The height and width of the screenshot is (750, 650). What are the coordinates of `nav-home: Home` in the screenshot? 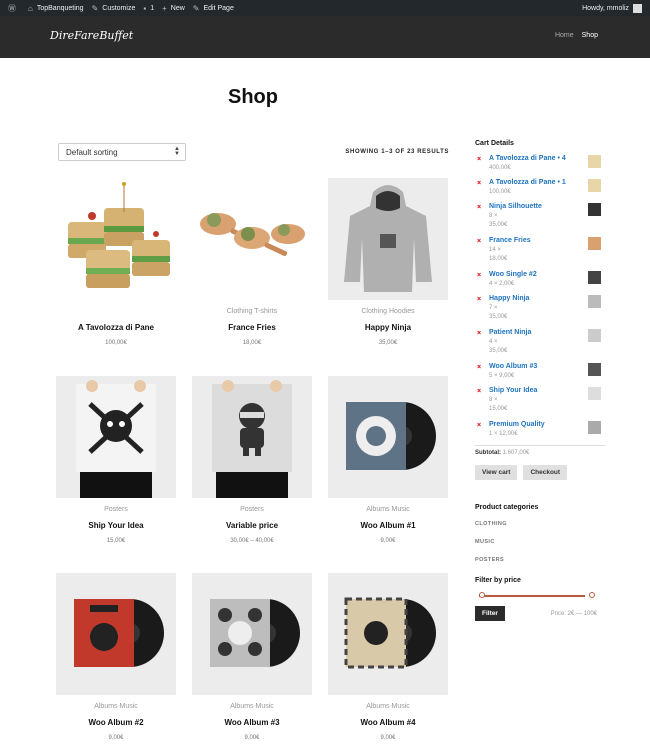 It's located at (564, 35).